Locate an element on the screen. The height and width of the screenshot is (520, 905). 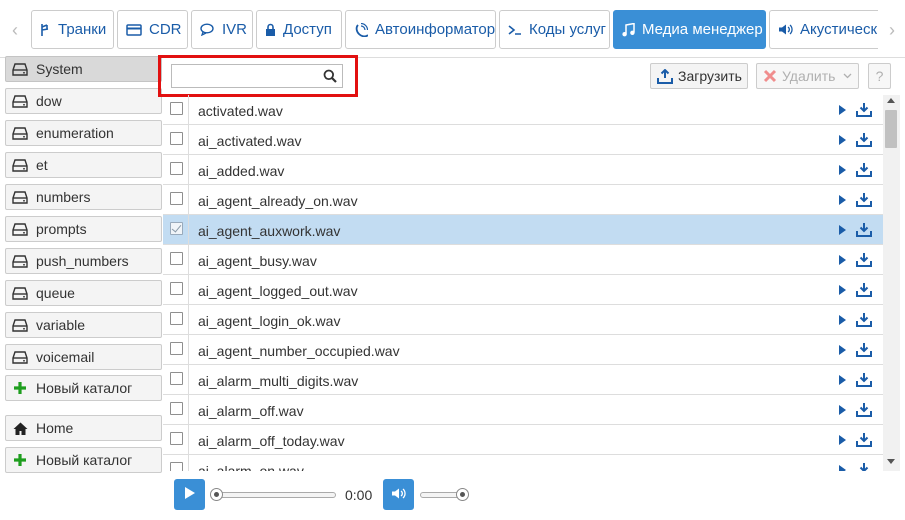
player-volume-button is located at coordinates (398, 494).